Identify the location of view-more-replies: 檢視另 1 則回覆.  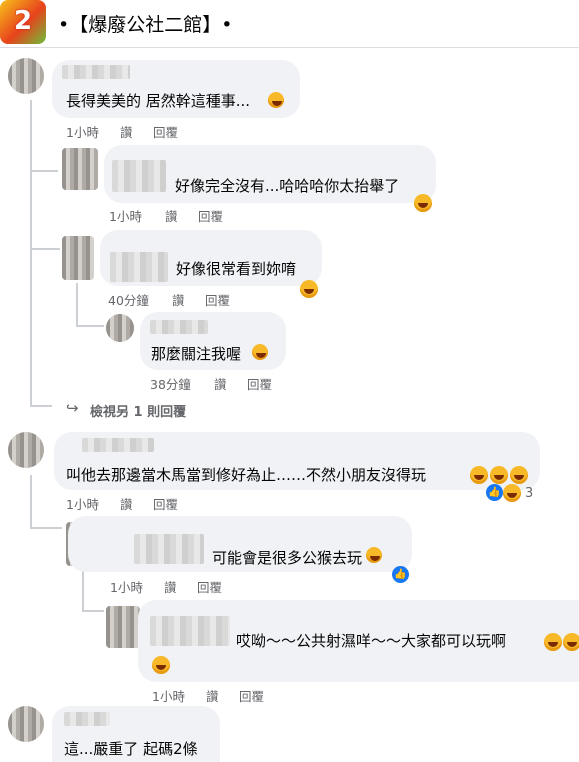
(138, 410).